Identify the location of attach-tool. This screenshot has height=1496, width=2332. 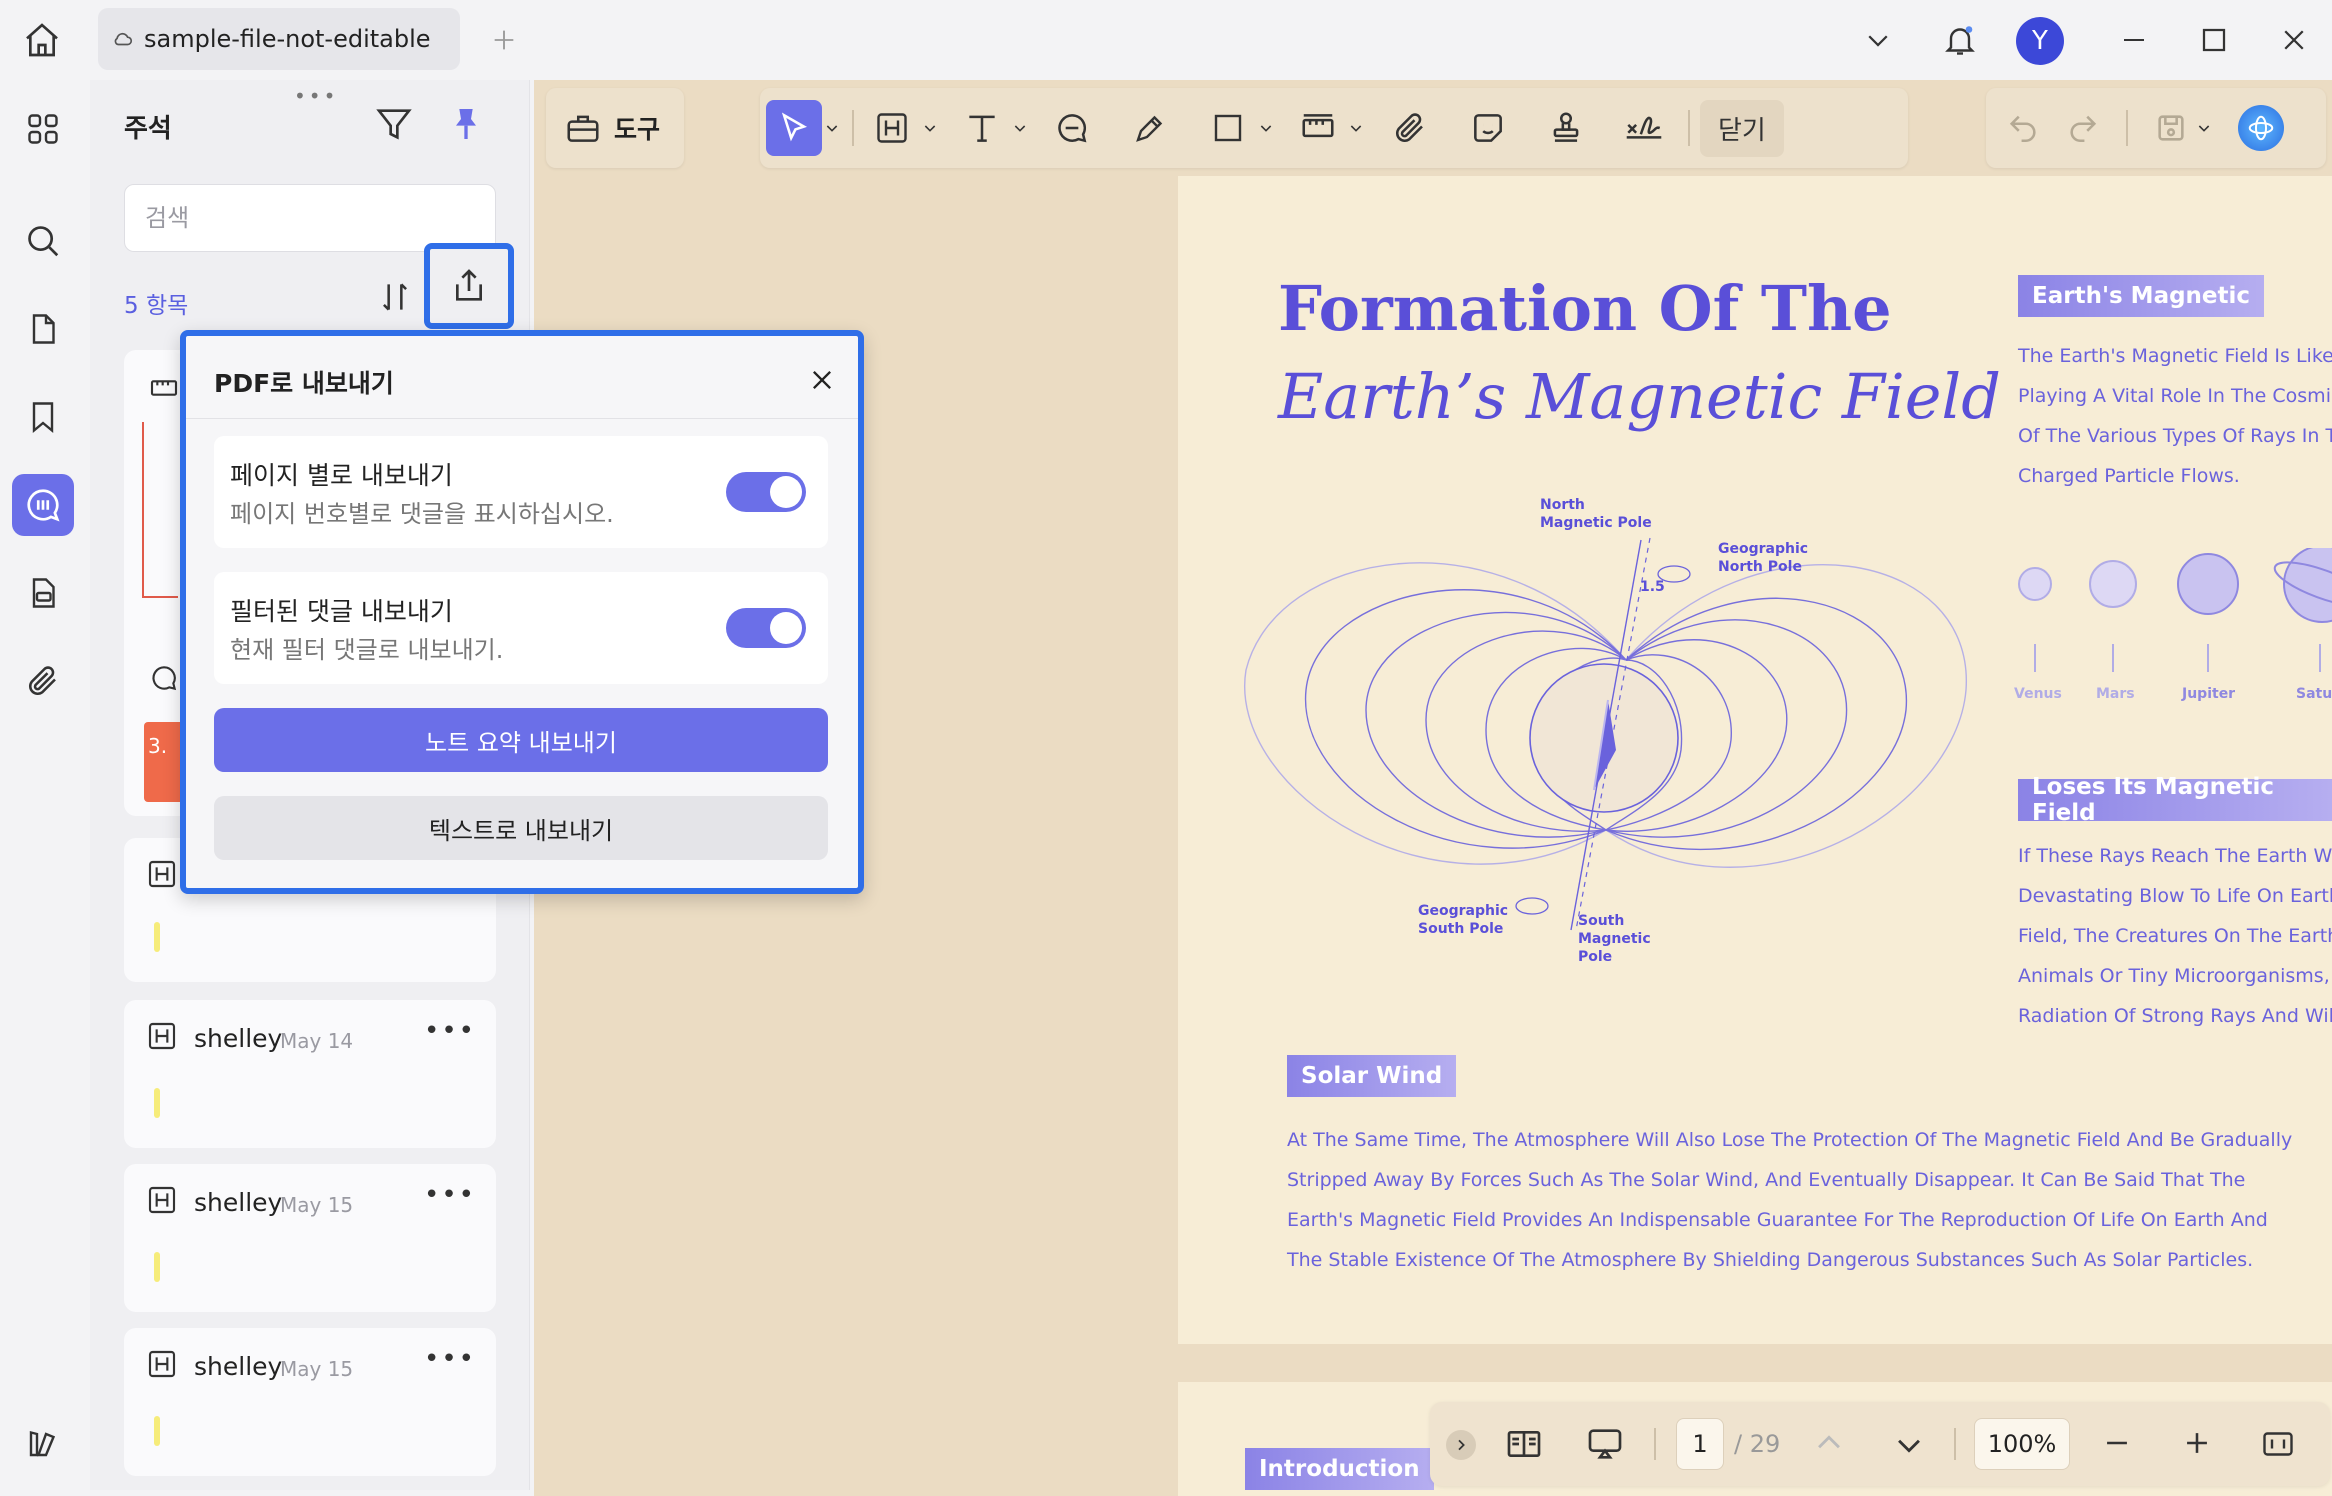
(1410, 128).